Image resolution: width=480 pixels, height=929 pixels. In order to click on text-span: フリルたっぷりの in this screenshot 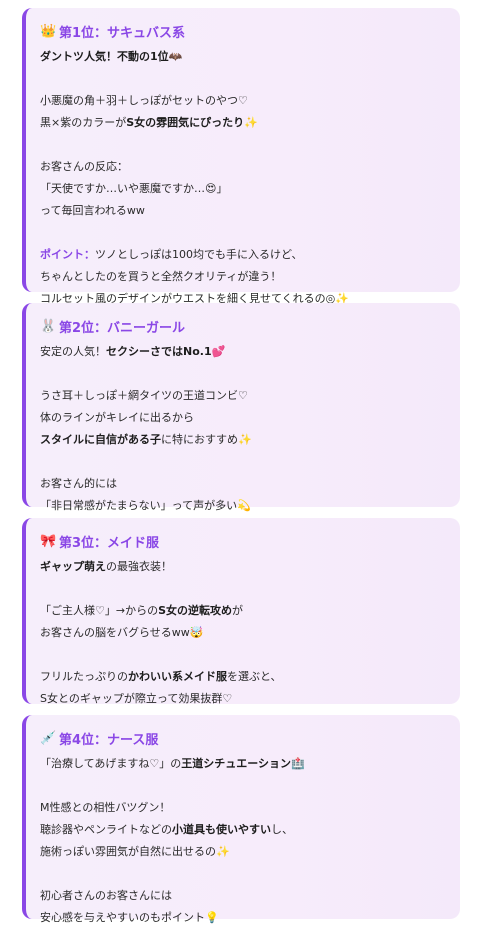, I will do `click(84, 676)`.